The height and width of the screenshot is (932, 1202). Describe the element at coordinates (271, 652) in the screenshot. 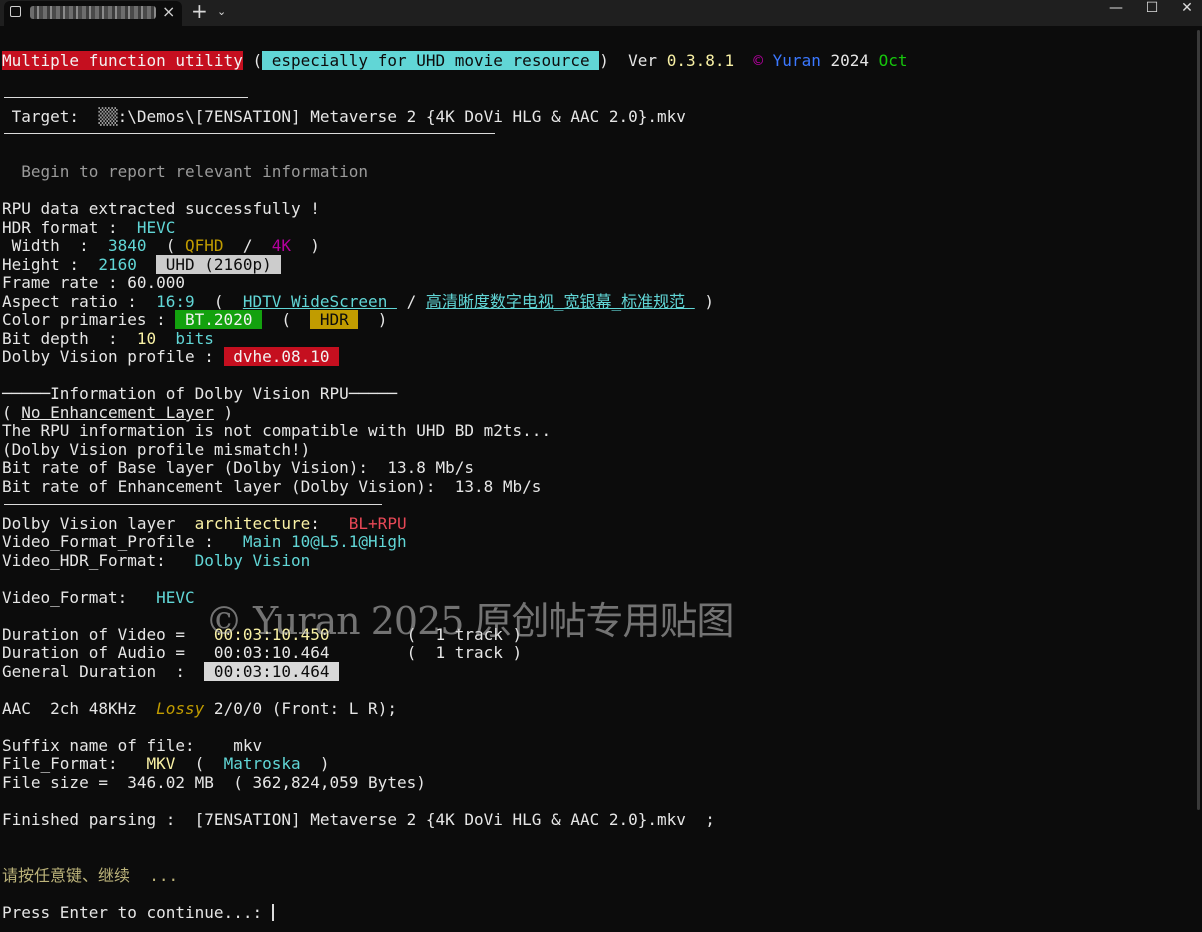

I see `audio-duration-value: 00:03:10.464` at that location.